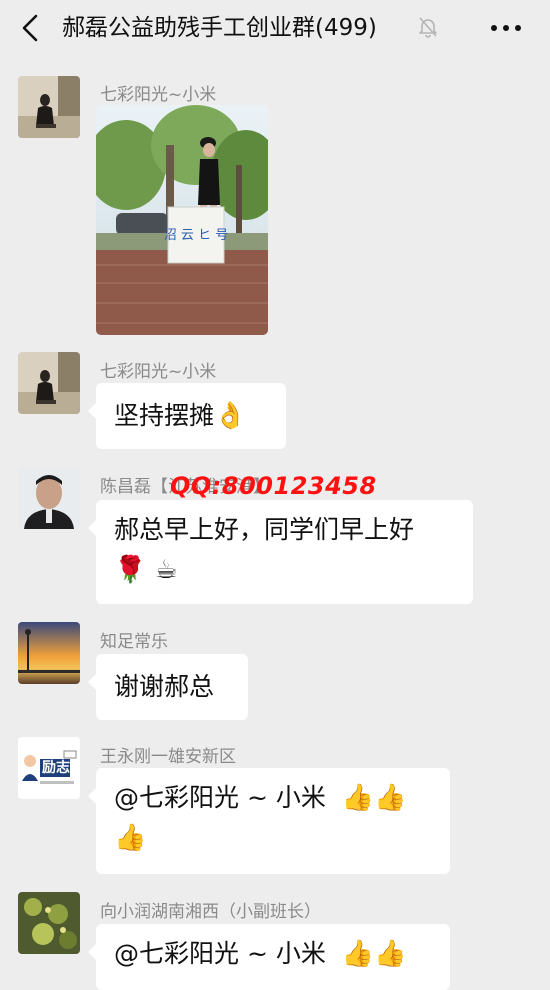 Image resolution: width=550 pixels, height=990 pixels. Describe the element at coordinates (130, 838) in the screenshot. I see `thumbs-up-emoji: 👍` at that location.